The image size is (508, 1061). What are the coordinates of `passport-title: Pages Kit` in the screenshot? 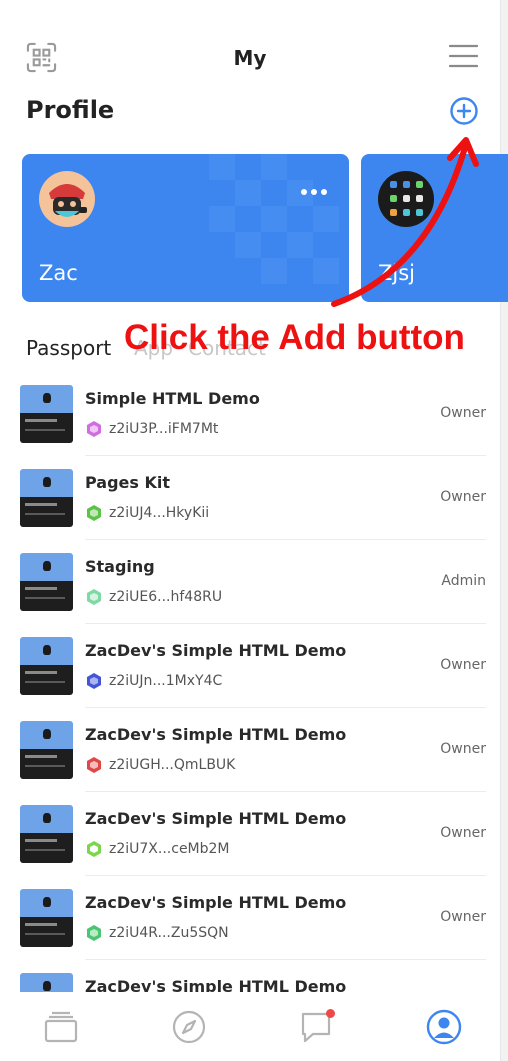 It's located at (128, 482).